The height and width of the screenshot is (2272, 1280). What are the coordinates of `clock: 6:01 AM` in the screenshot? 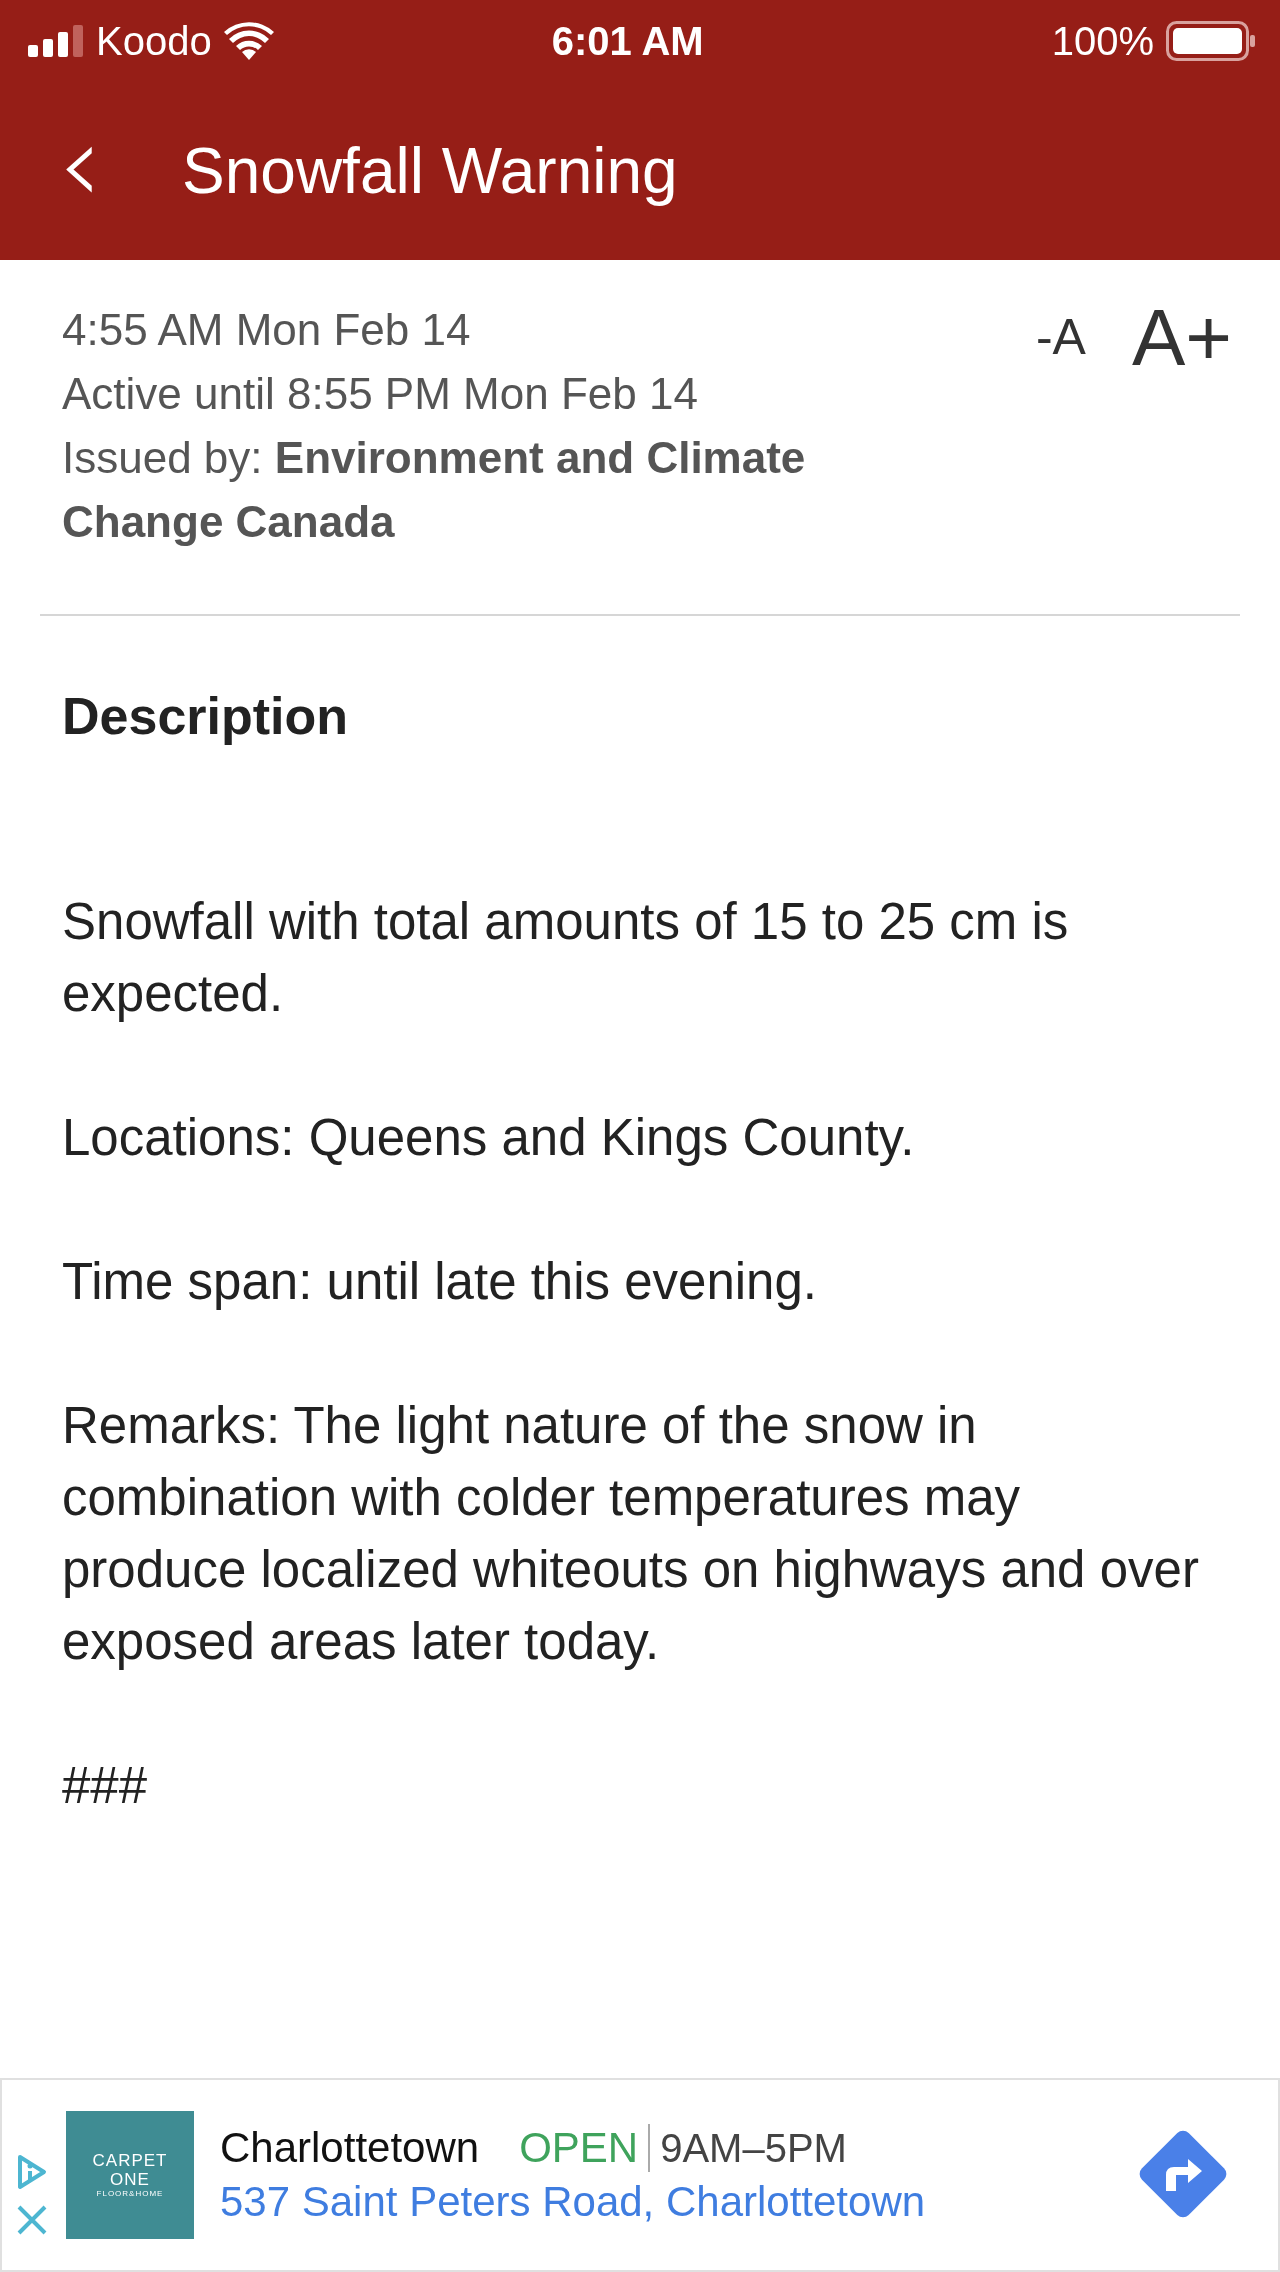 It's located at (627, 41).